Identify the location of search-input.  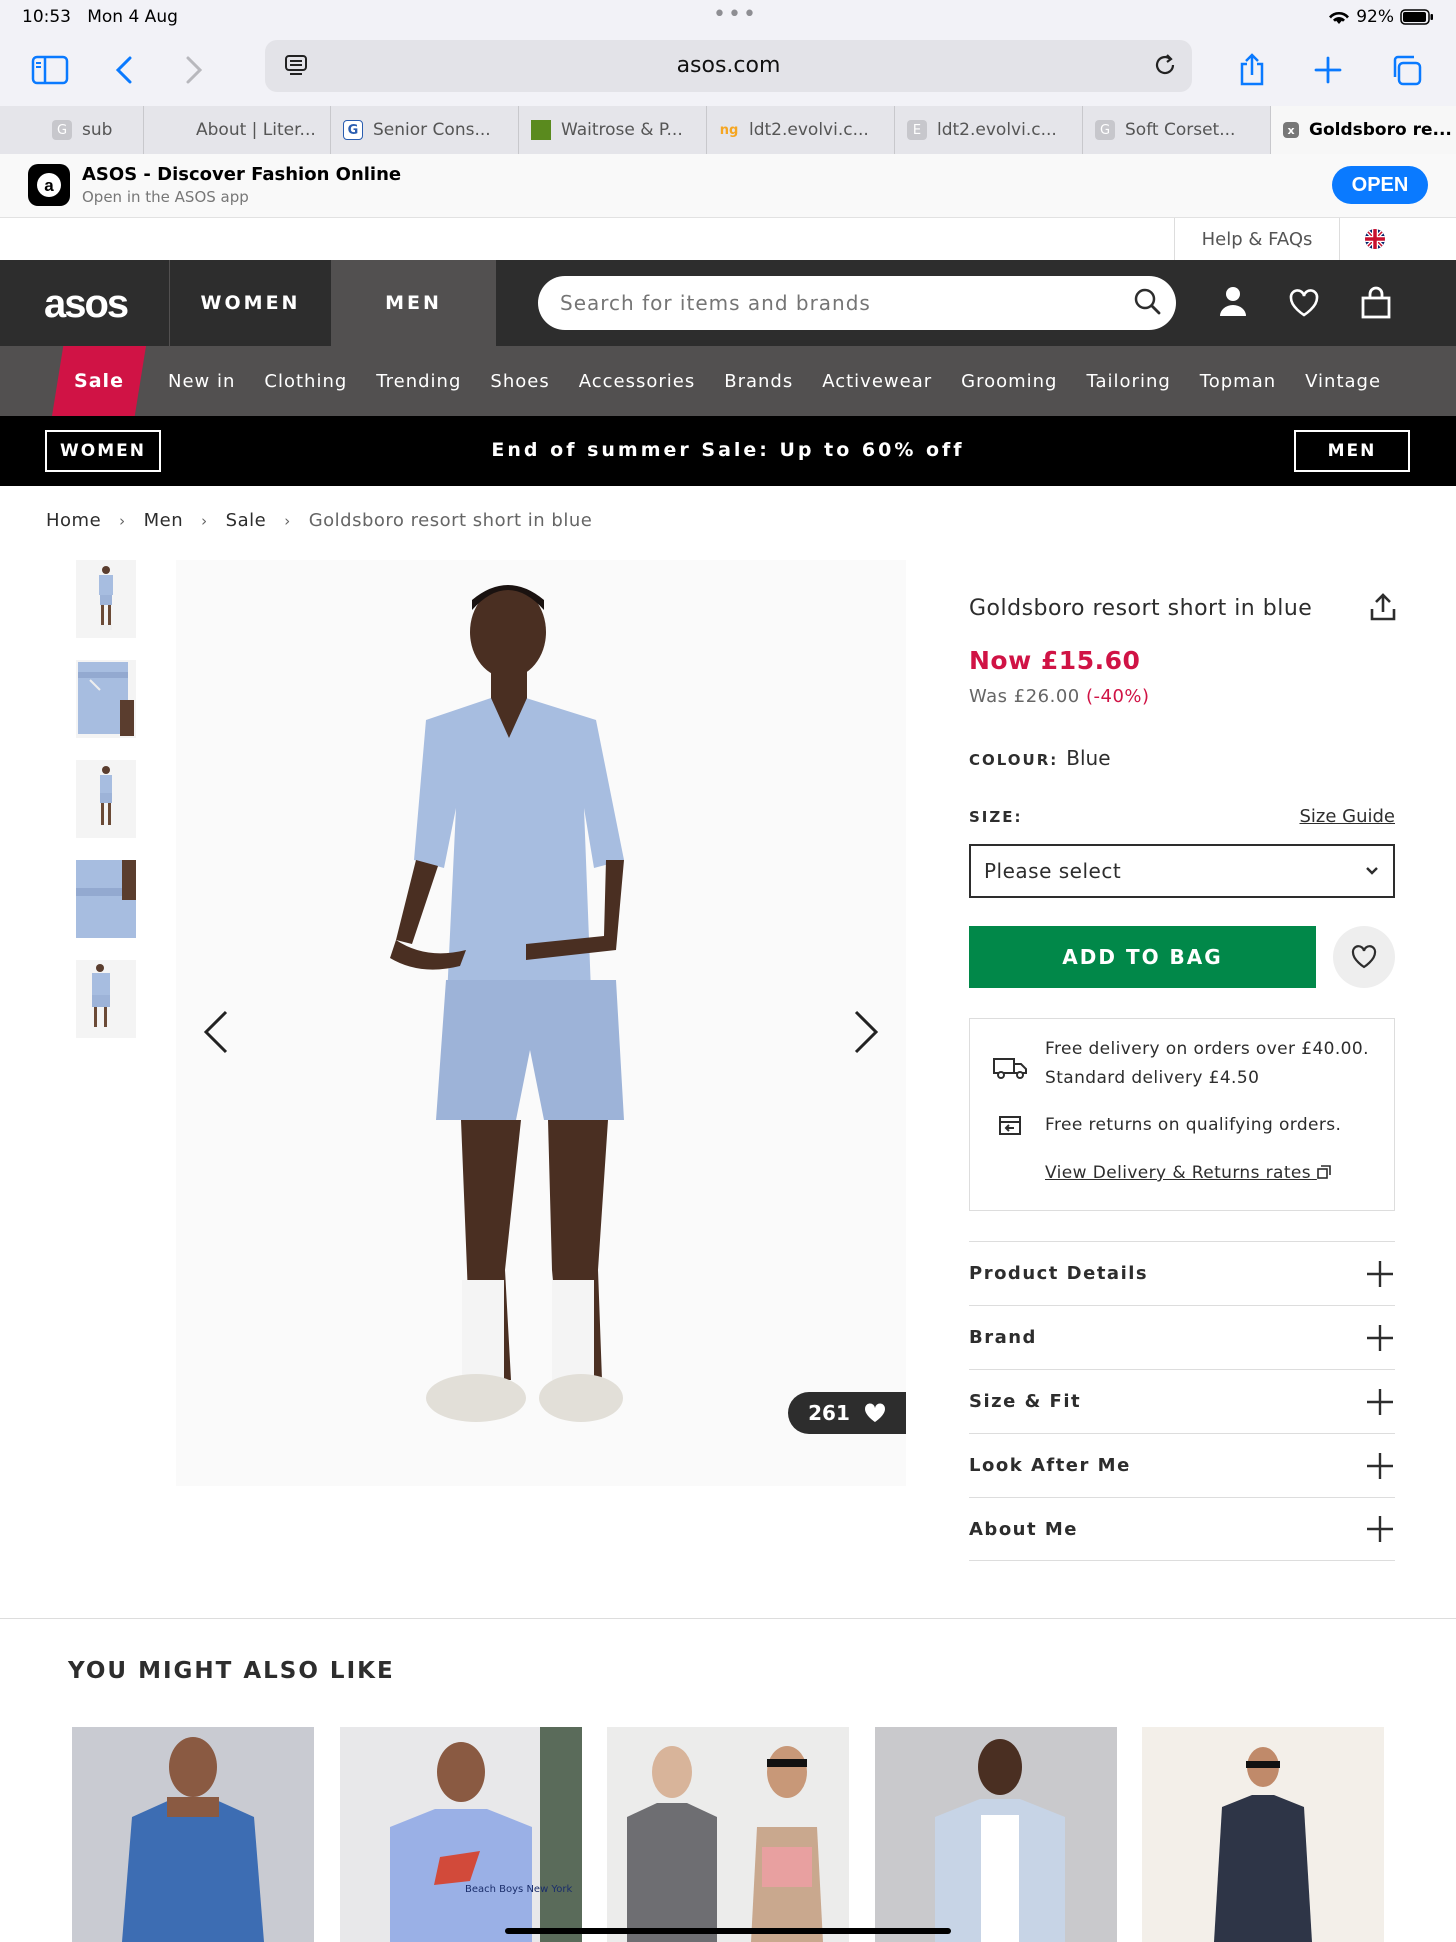
(840, 303).